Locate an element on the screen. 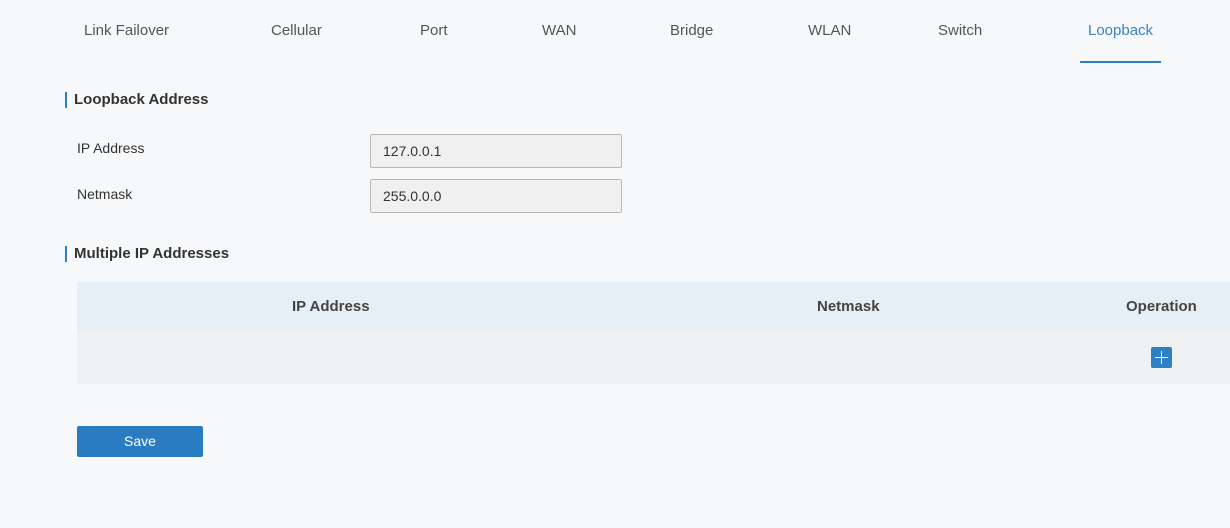  tab-loopback: Loopback is located at coordinates (1120, 43).